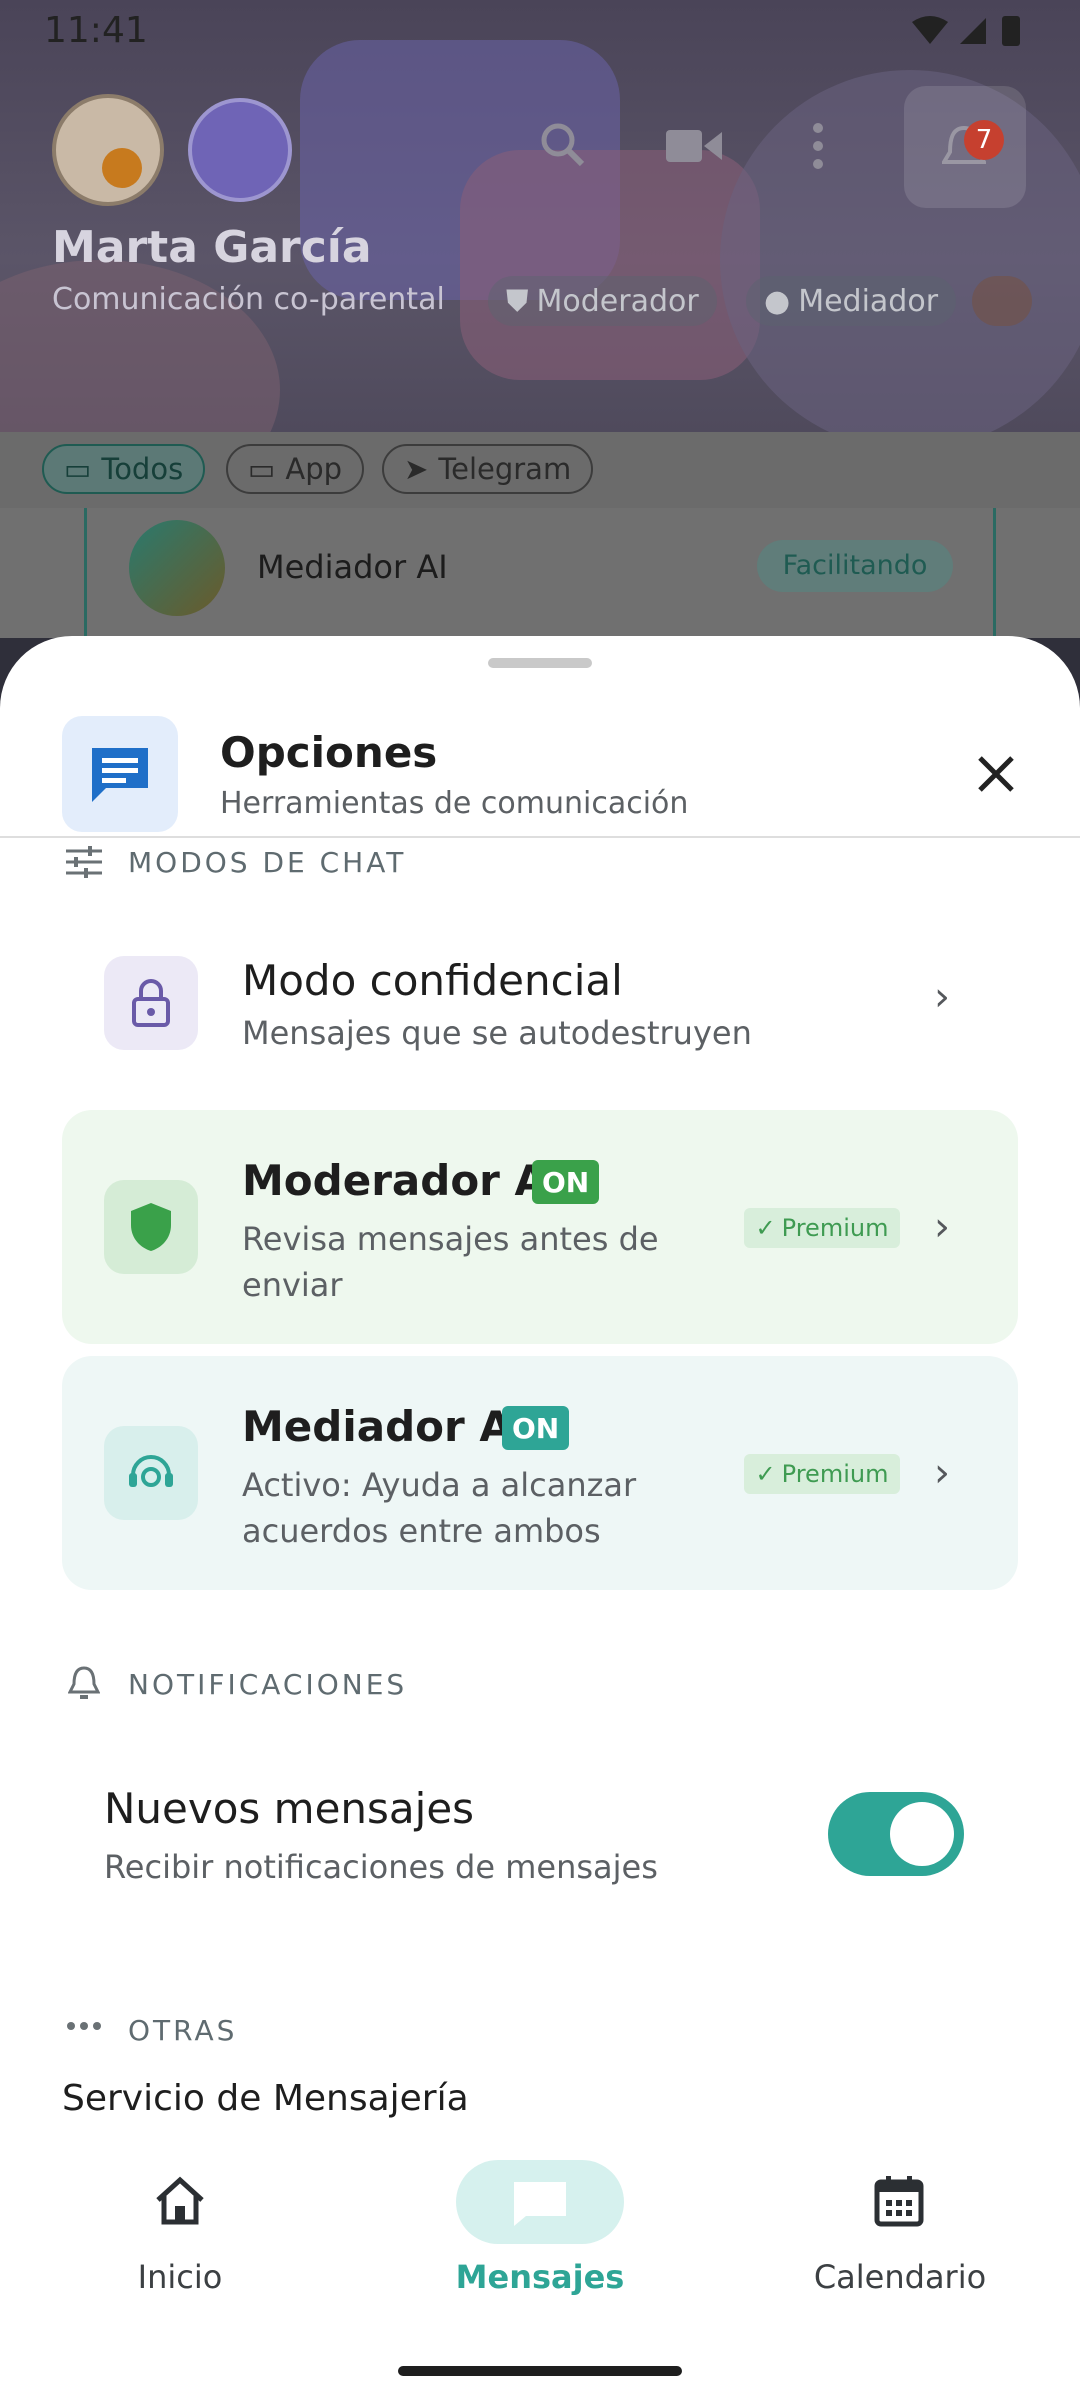 The width and height of the screenshot is (1080, 2400). I want to click on filter-telegram: ➤ Telegram, so click(488, 469).